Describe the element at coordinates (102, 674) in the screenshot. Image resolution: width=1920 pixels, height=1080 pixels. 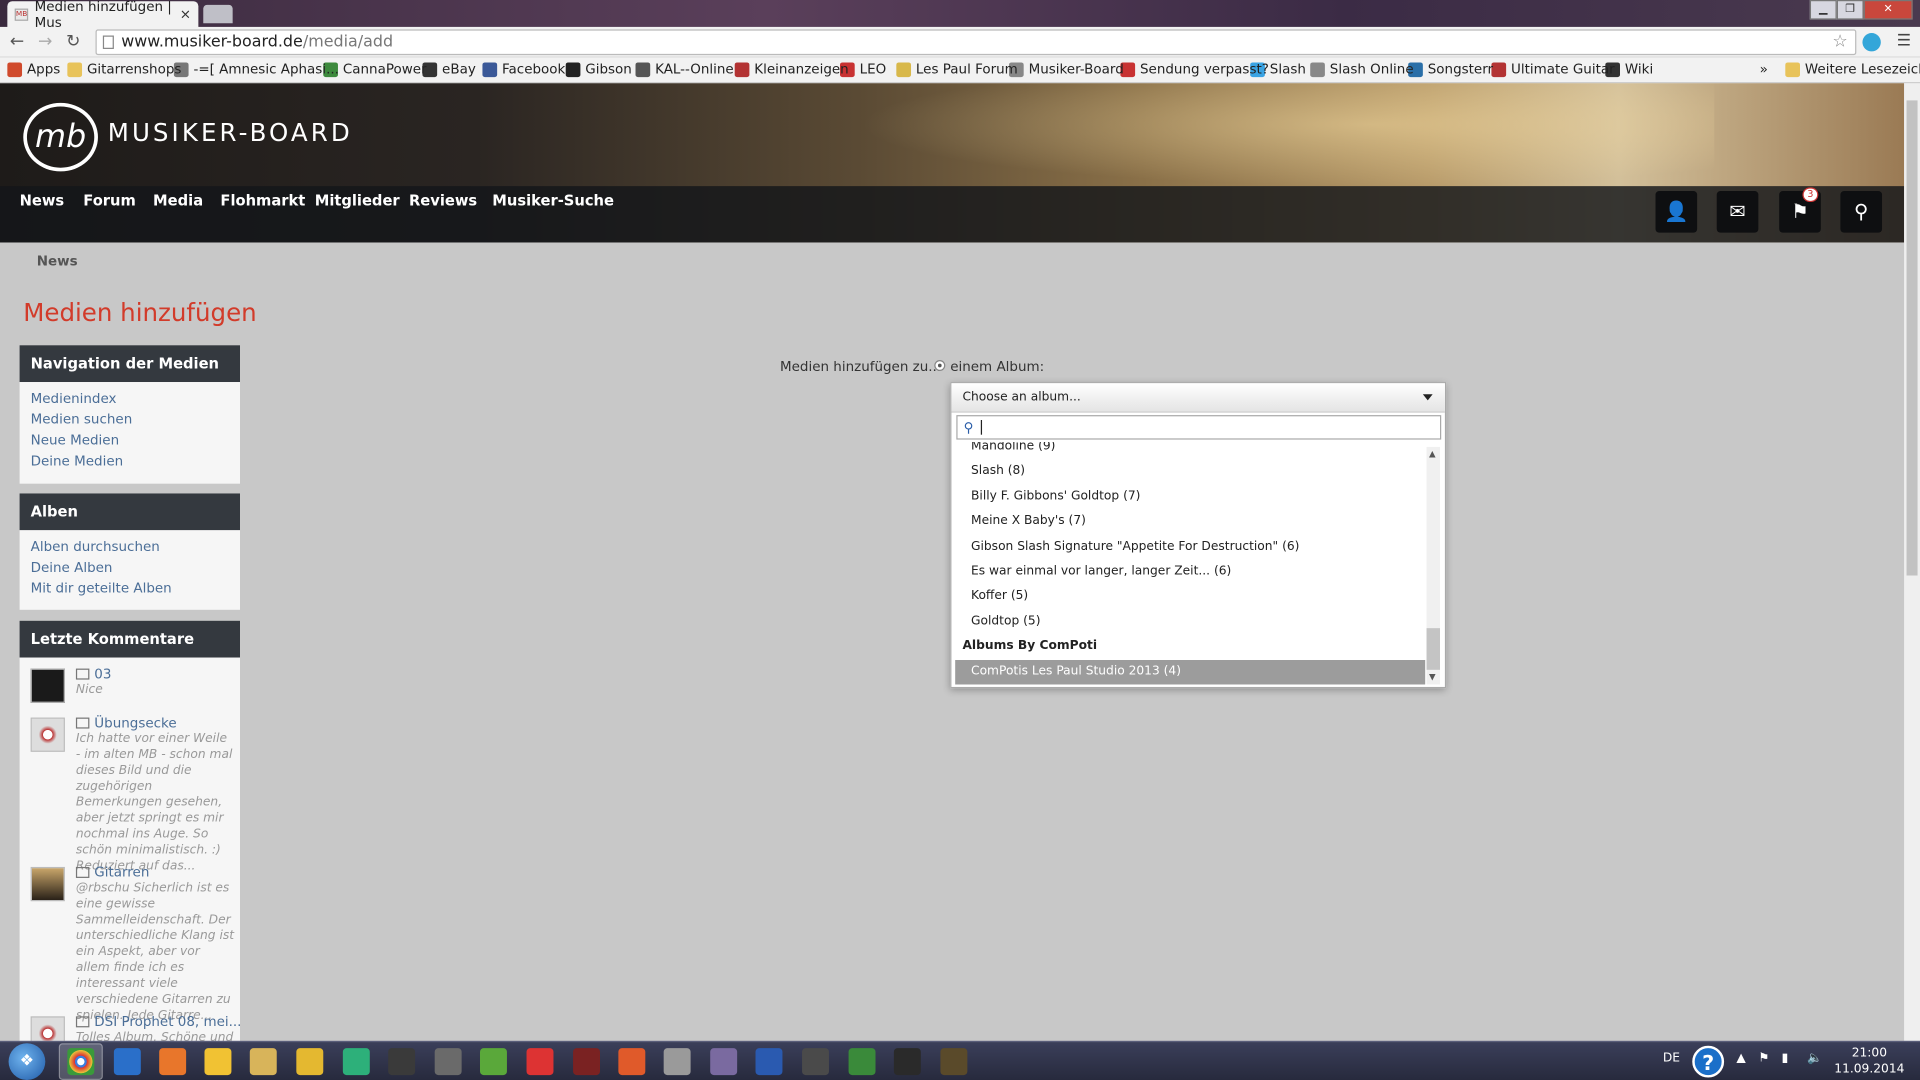
I see `comment-title: 03` at that location.